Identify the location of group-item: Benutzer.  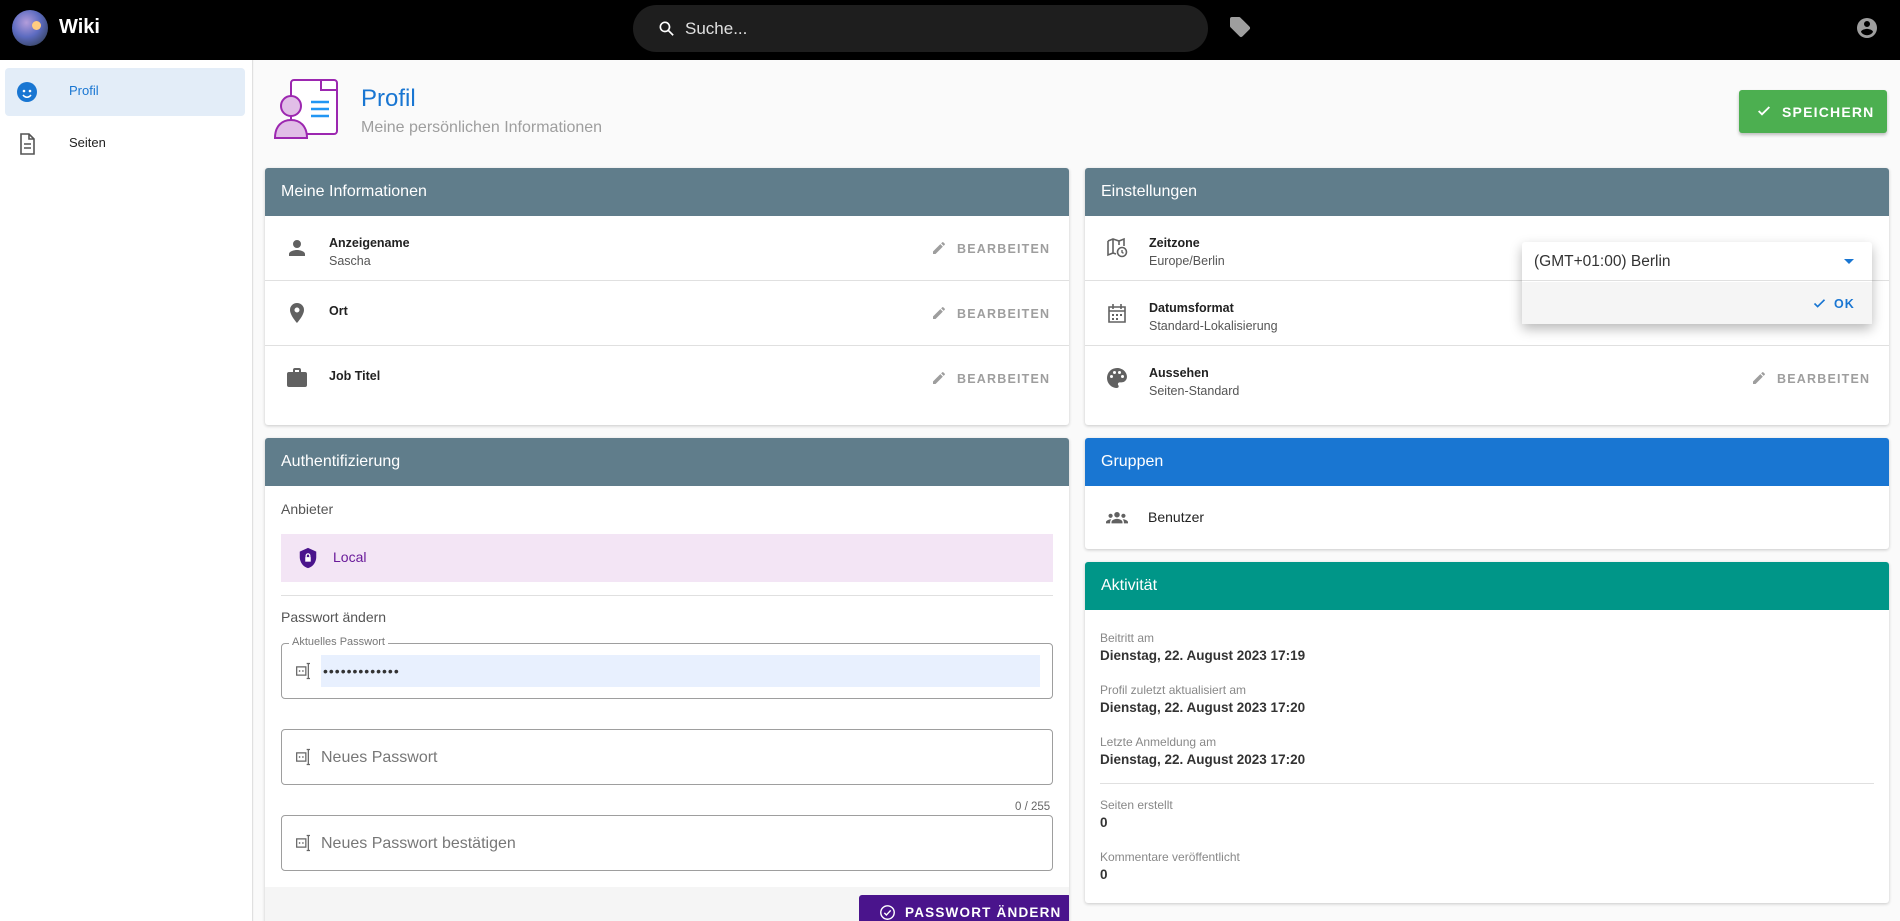
(1487, 517).